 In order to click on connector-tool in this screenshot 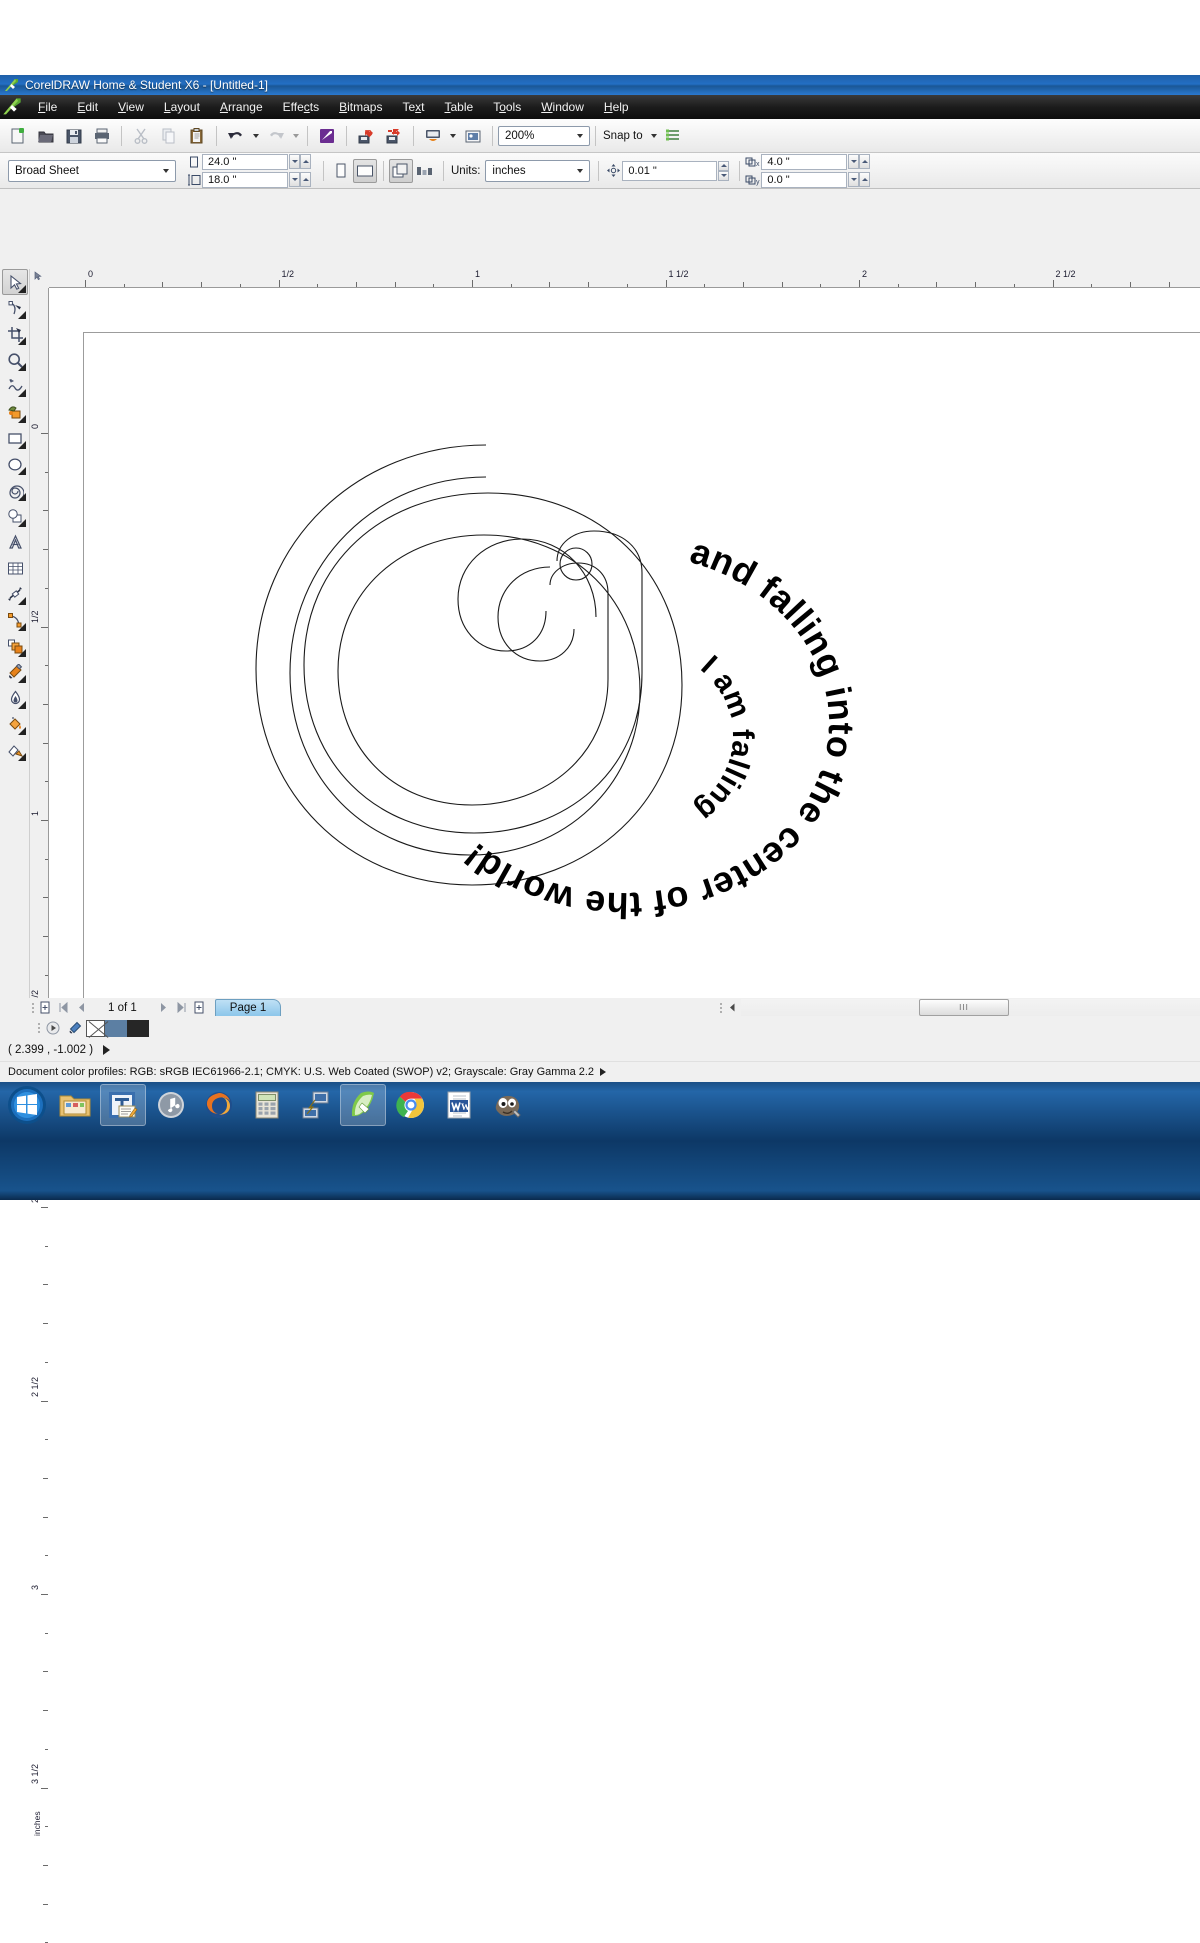, I will do `click(15, 620)`.